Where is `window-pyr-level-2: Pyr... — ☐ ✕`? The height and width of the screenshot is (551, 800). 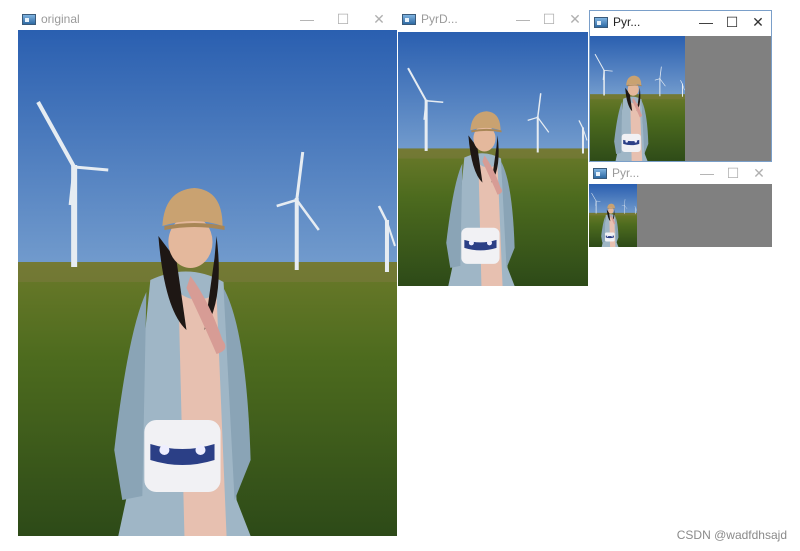
window-pyr-level-2: Pyr... — ☐ ✕ is located at coordinates (680, 86).